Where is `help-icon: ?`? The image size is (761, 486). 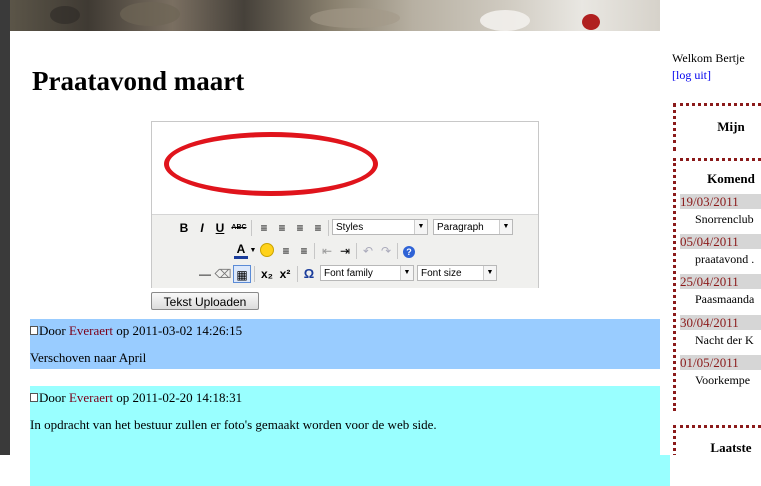
help-icon: ? is located at coordinates (409, 251).